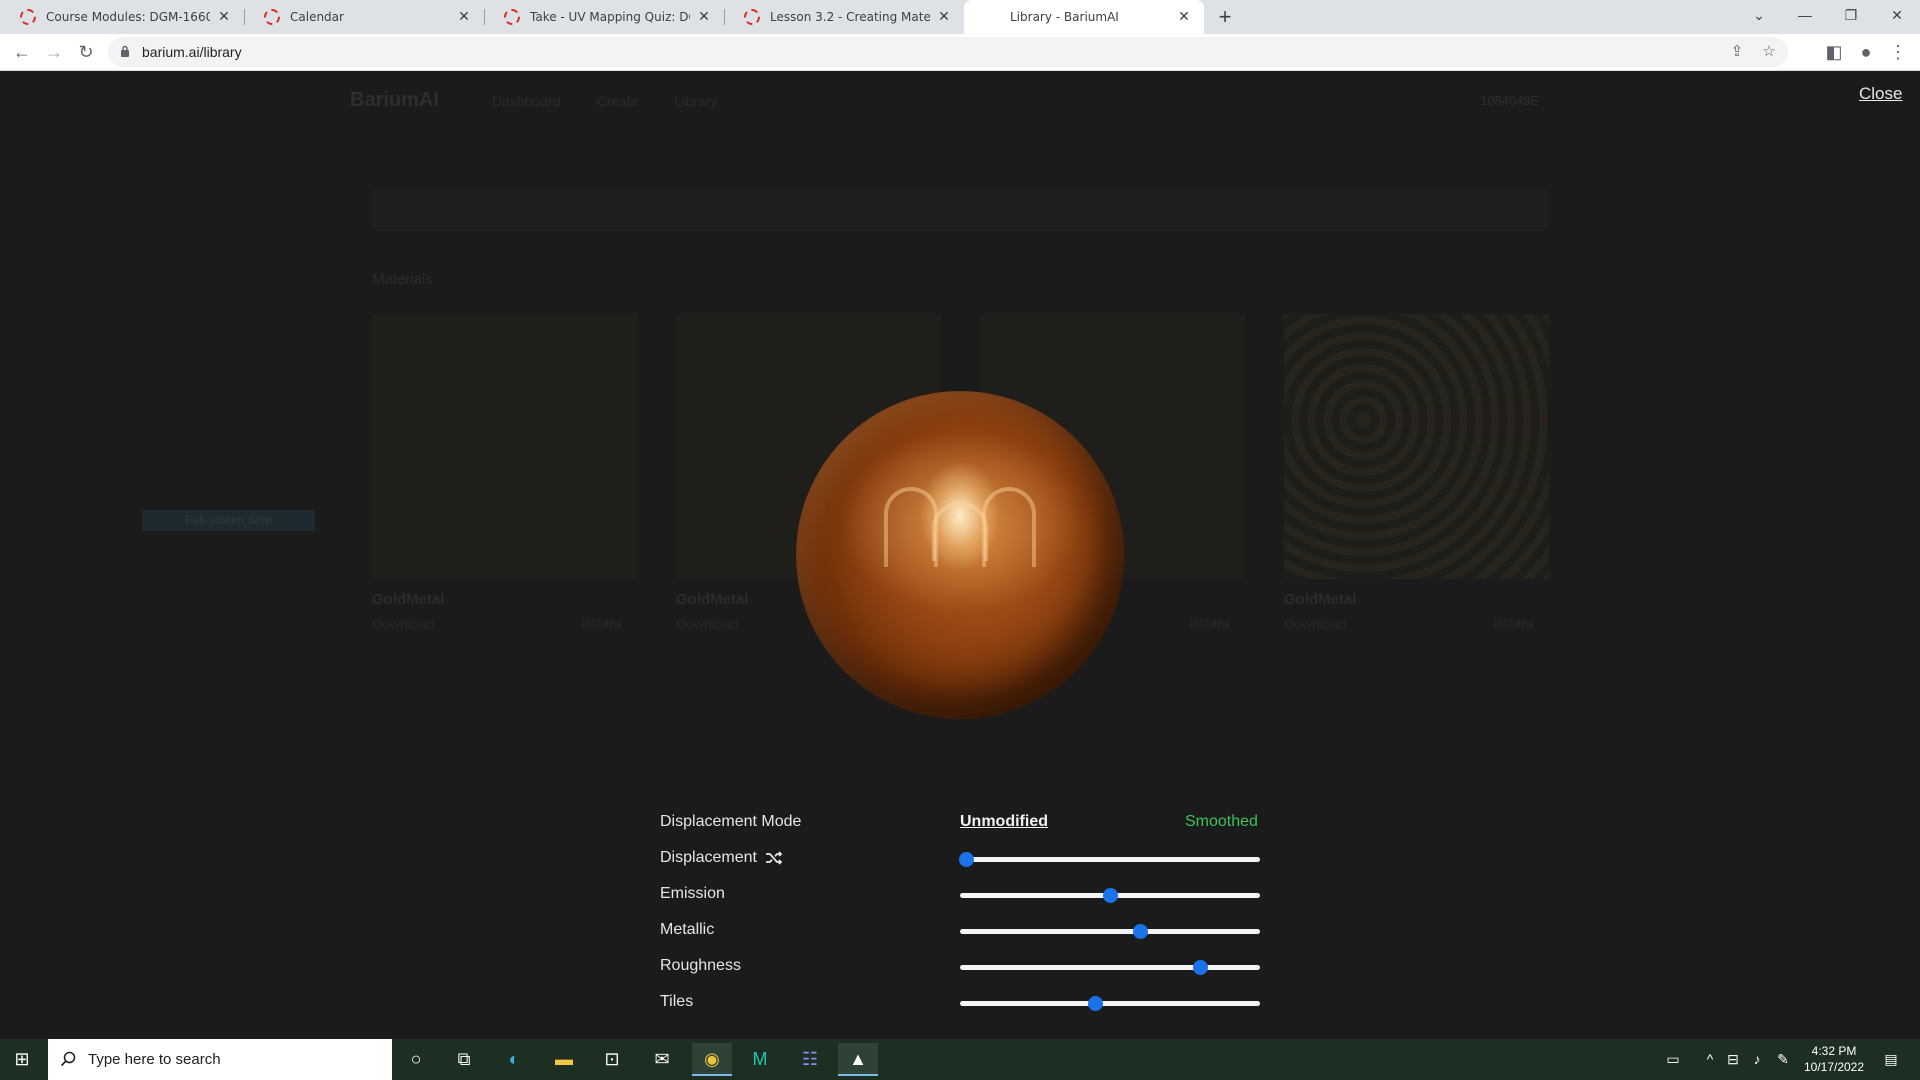 This screenshot has width=1920, height=1080. What do you see at coordinates (228, 520) in the screenshot?
I see `full-screen-snip-label: Full-screen Snip` at bounding box center [228, 520].